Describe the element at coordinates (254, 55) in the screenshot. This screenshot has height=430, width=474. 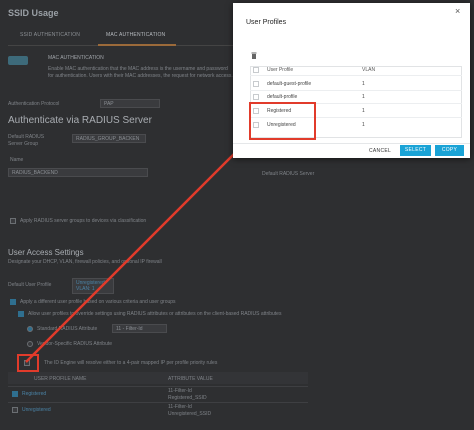
I see `trash-icon` at that location.